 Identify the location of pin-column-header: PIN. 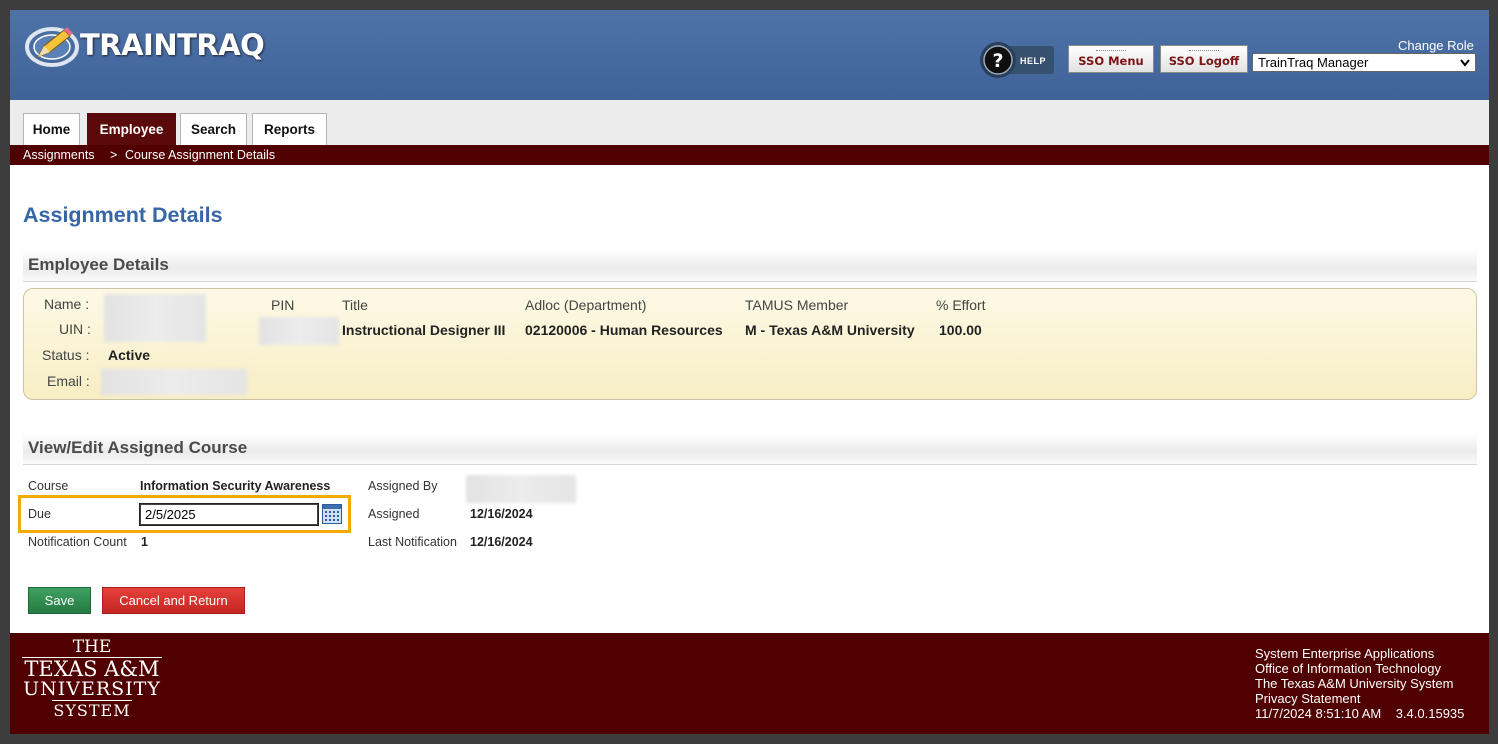
(283, 305).